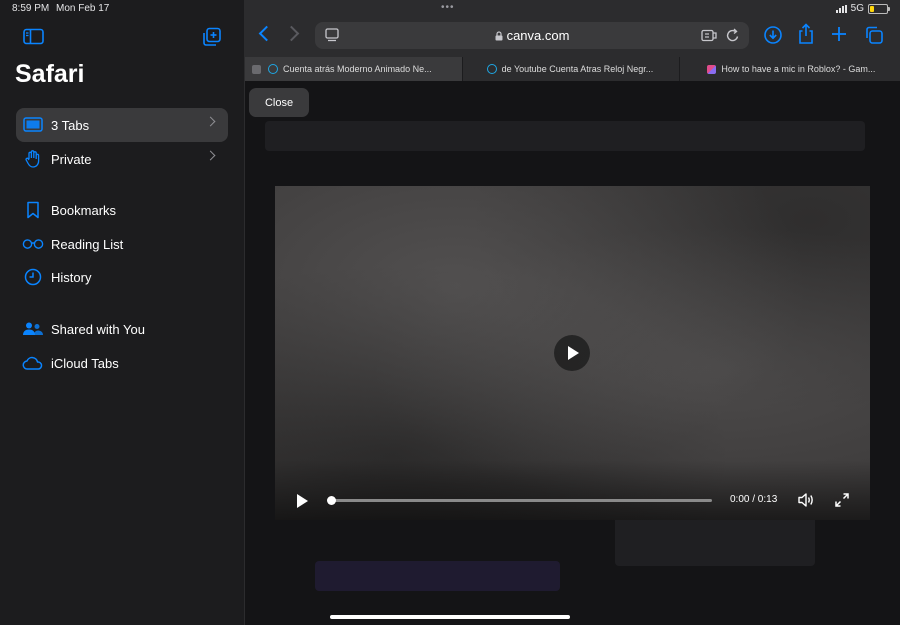 This screenshot has height=625, width=900. Describe the element at coordinates (33, 244) in the screenshot. I see `glasses-icon` at that location.